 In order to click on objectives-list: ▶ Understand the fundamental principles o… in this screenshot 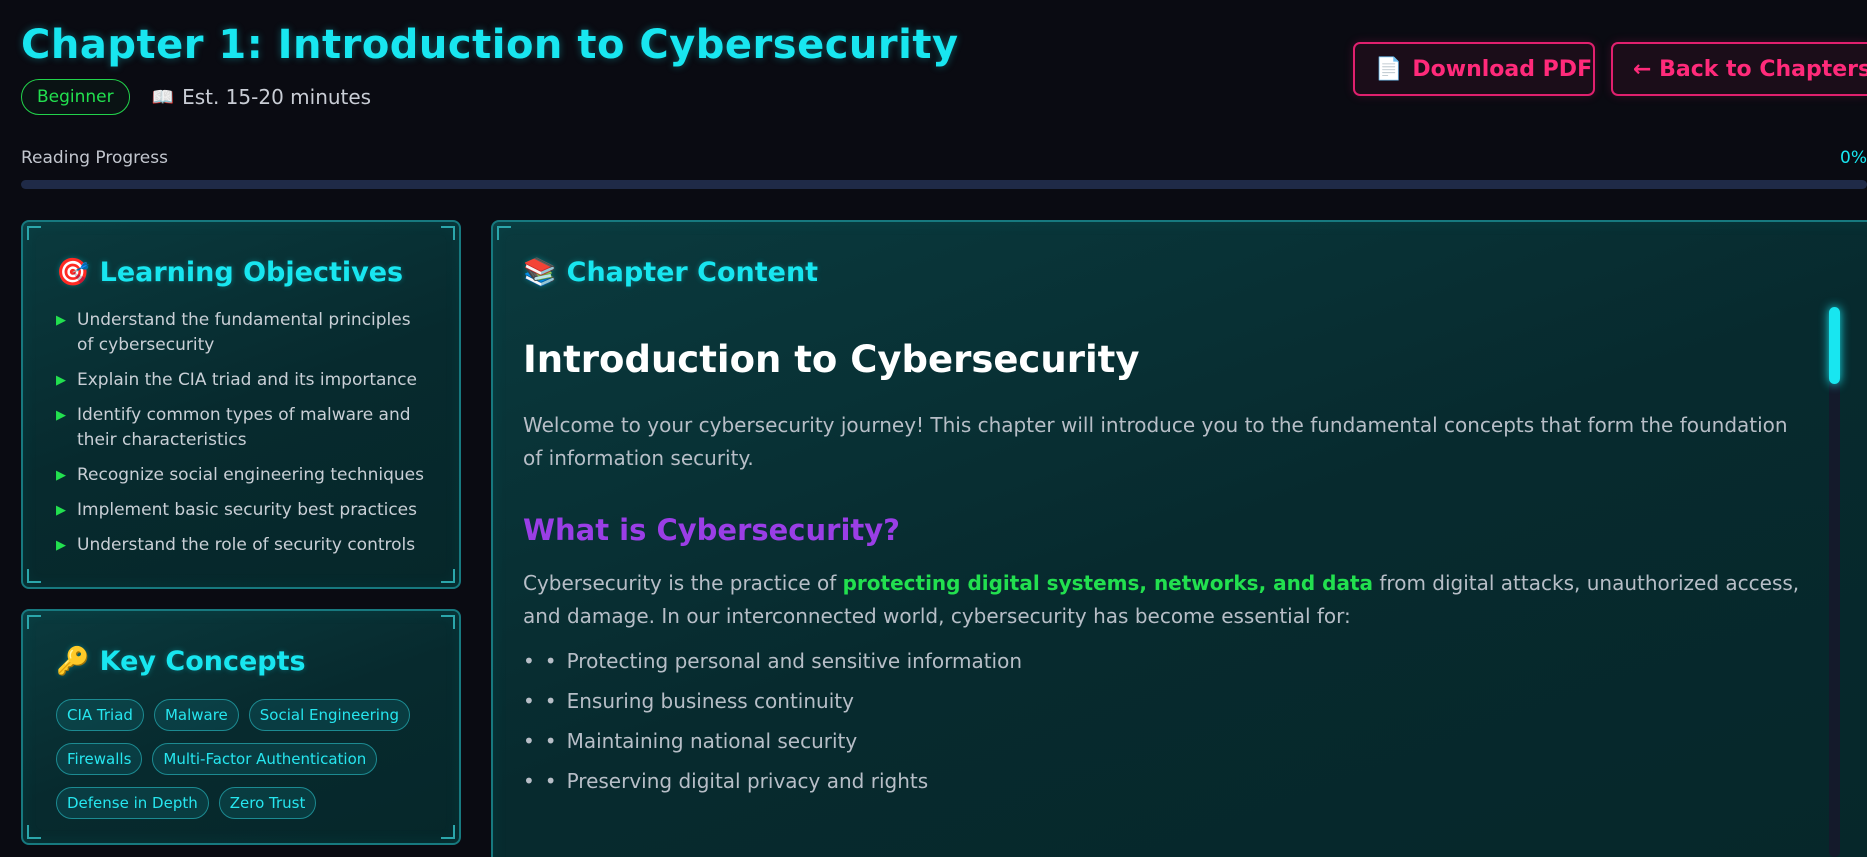, I will do `click(243, 433)`.